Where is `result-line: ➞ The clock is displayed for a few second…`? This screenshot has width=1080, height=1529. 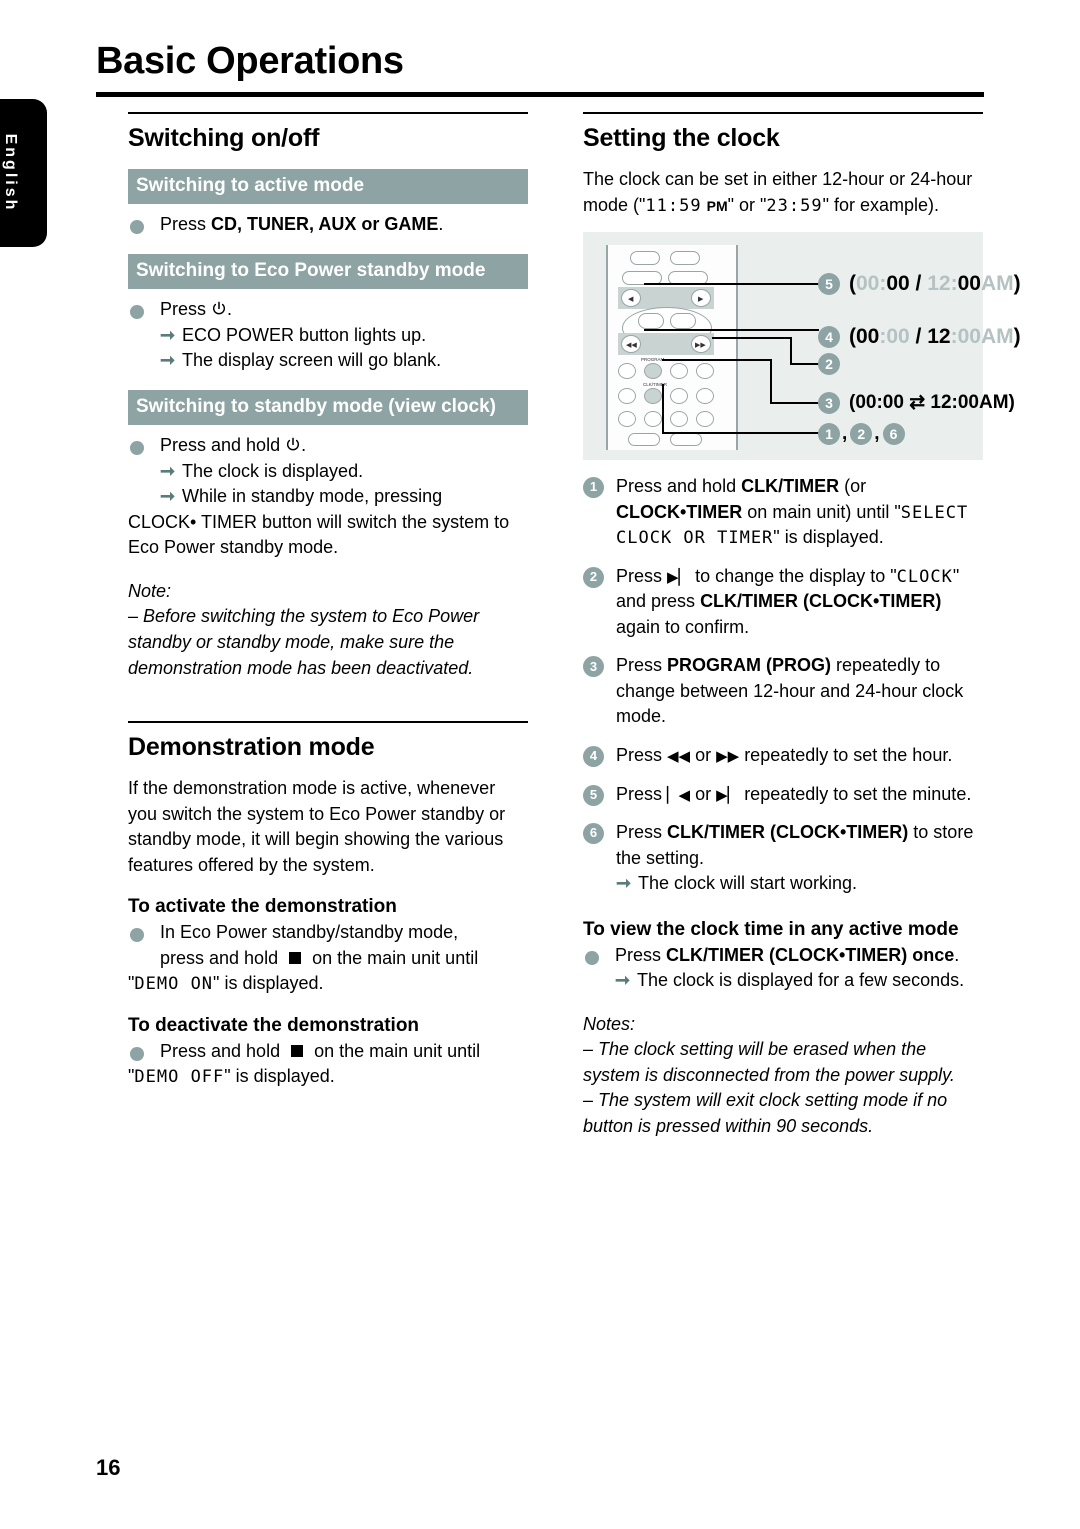 result-line: ➞ The clock is displayed for a few second… is located at coordinates (799, 981).